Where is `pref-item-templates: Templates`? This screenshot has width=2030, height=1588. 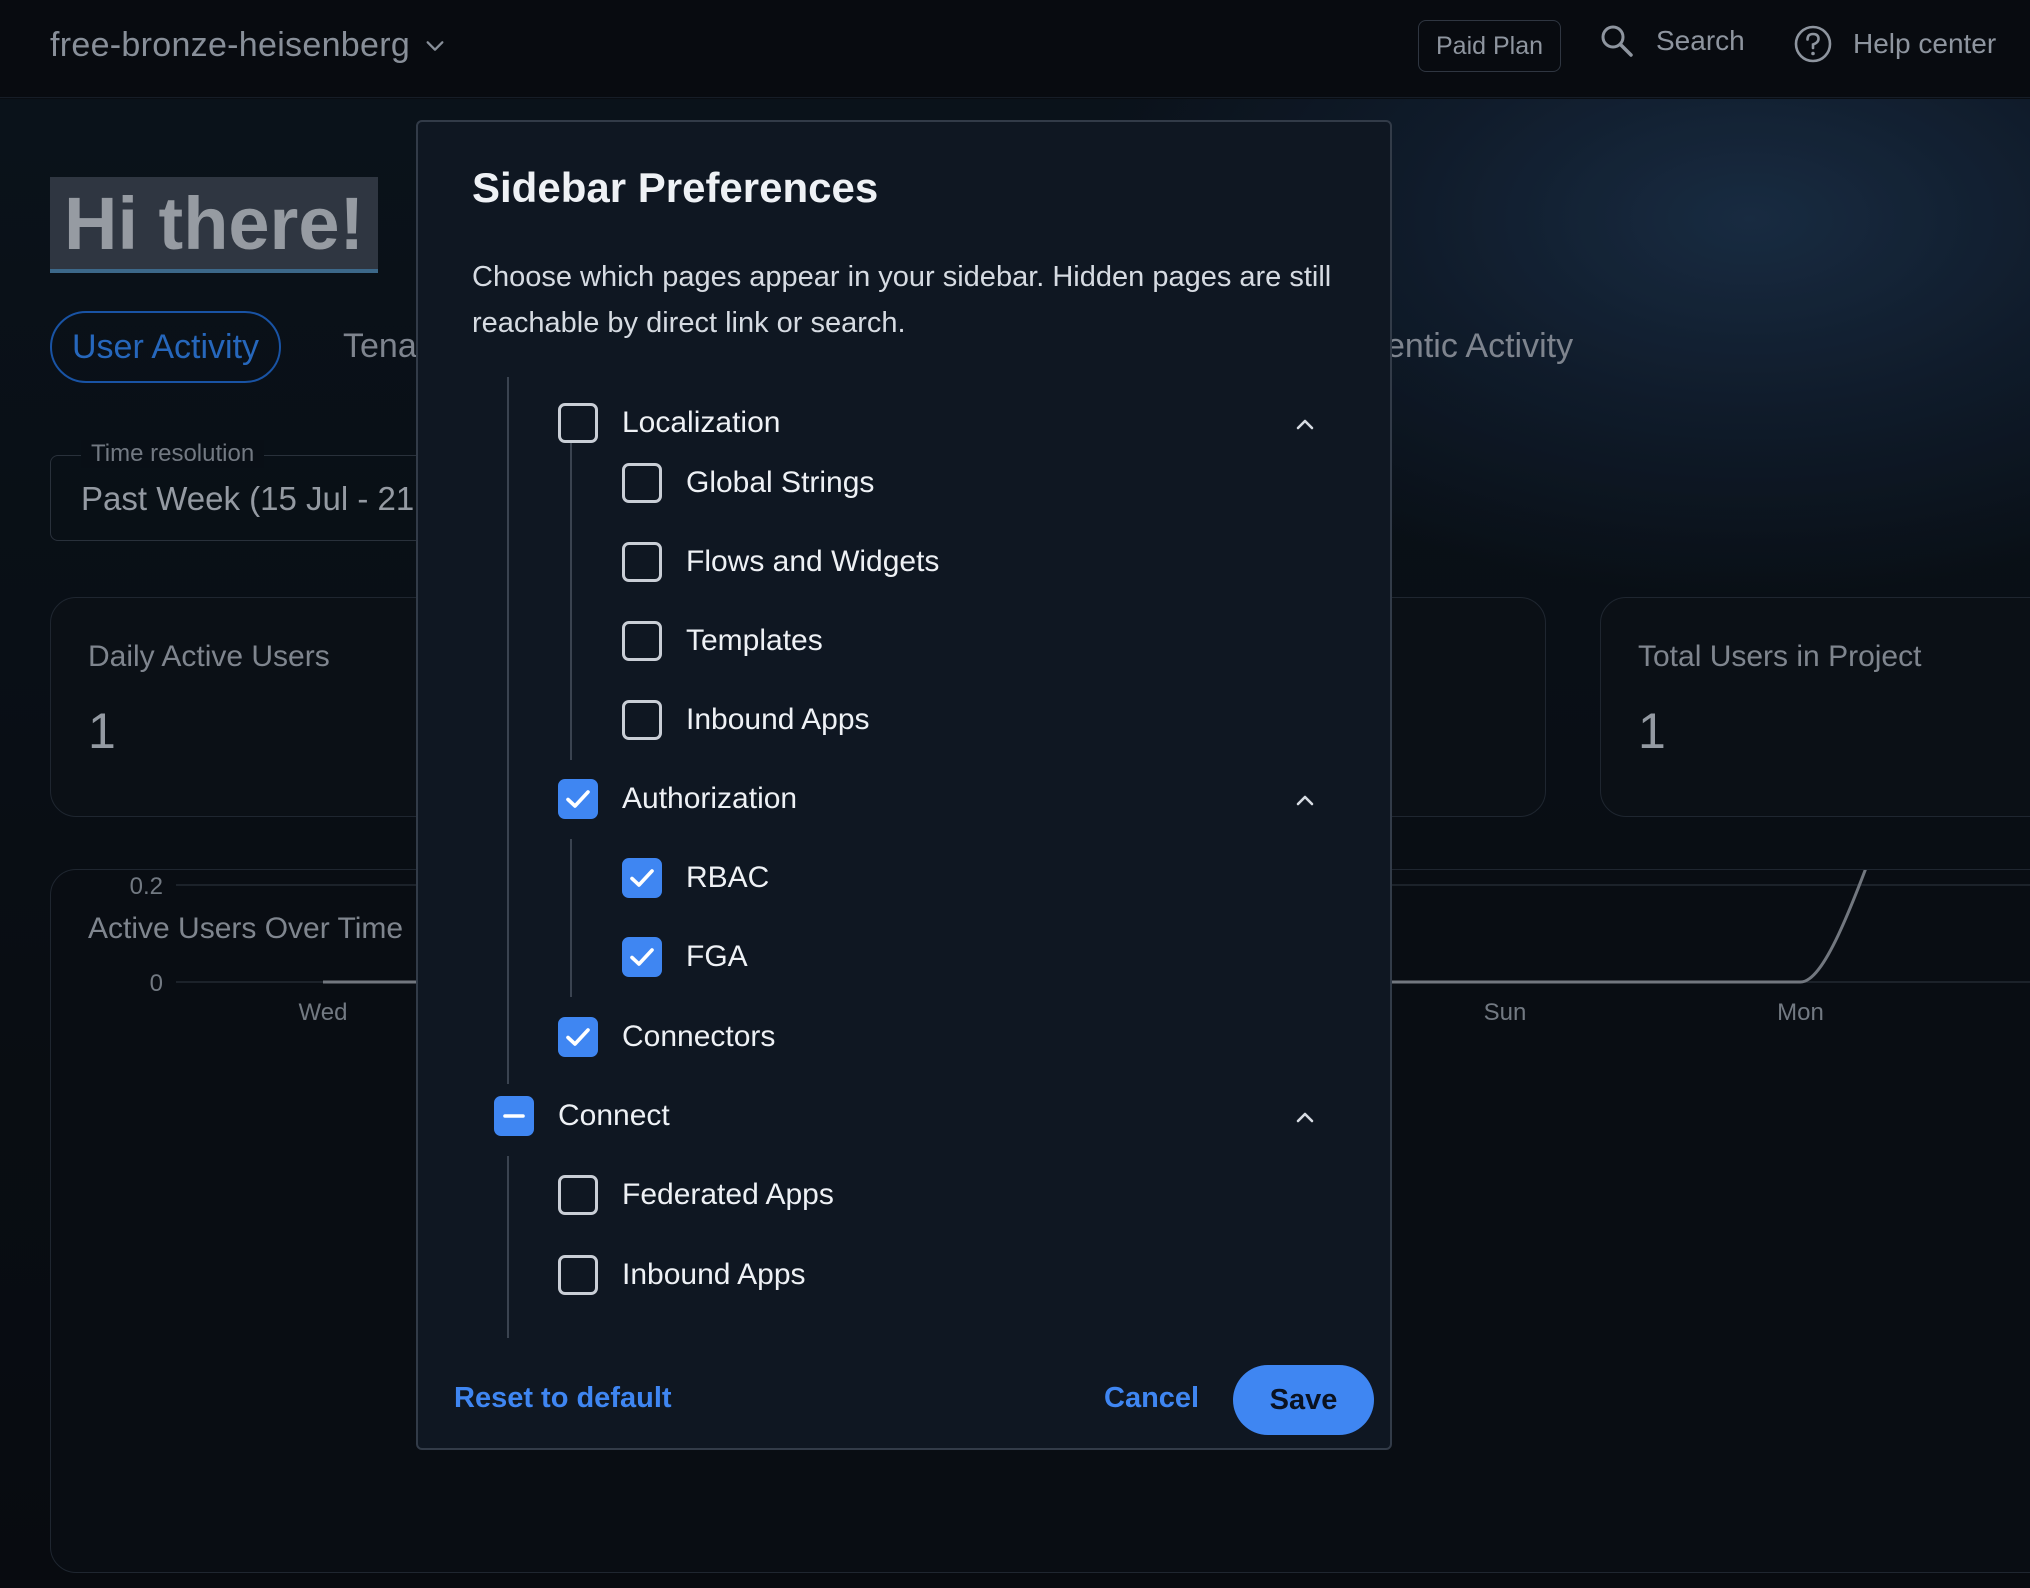 pref-item-templates: Templates is located at coordinates (722, 641).